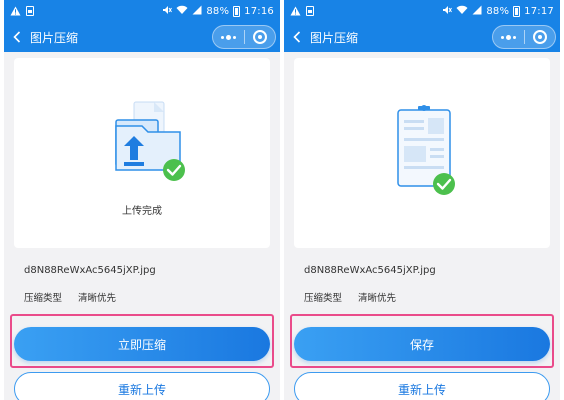 The image size is (564, 400). I want to click on clock: 17:17, so click(539, 11).